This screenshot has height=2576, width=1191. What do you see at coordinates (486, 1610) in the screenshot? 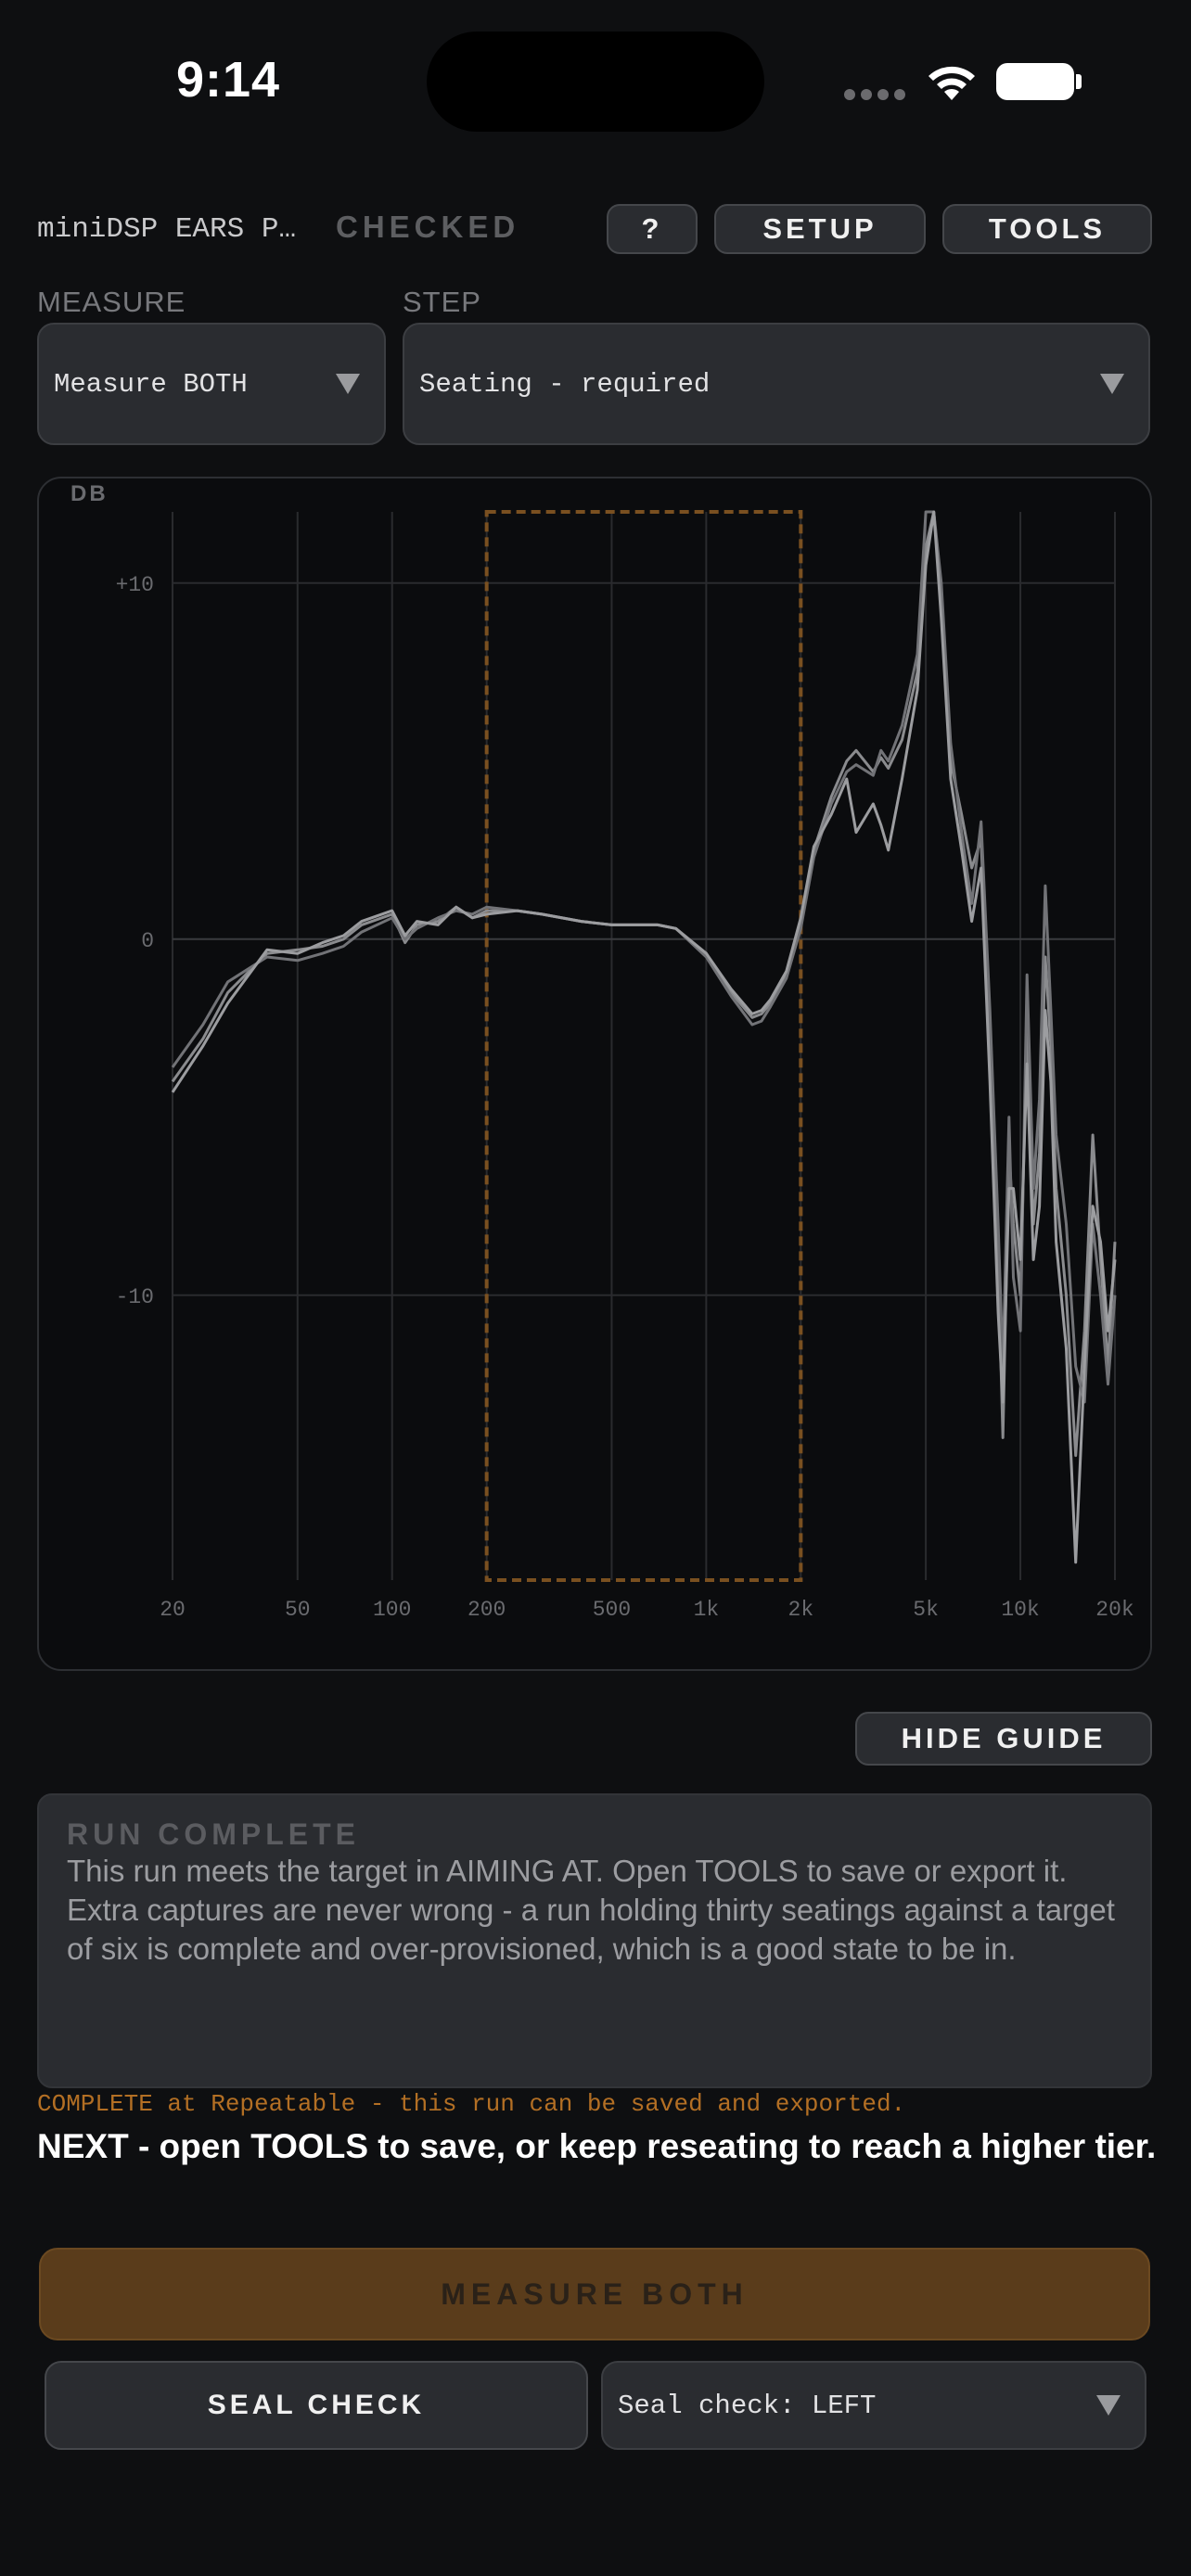
I see `x-tick-label: 200` at bounding box center [486, 1610].